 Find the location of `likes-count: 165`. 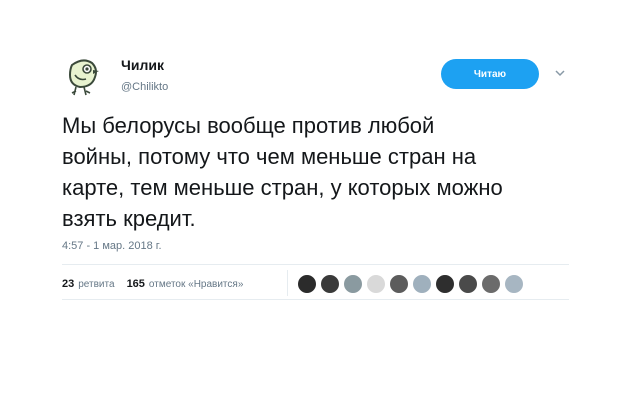

likes-count: 165 is located at coordinates (135, 284).